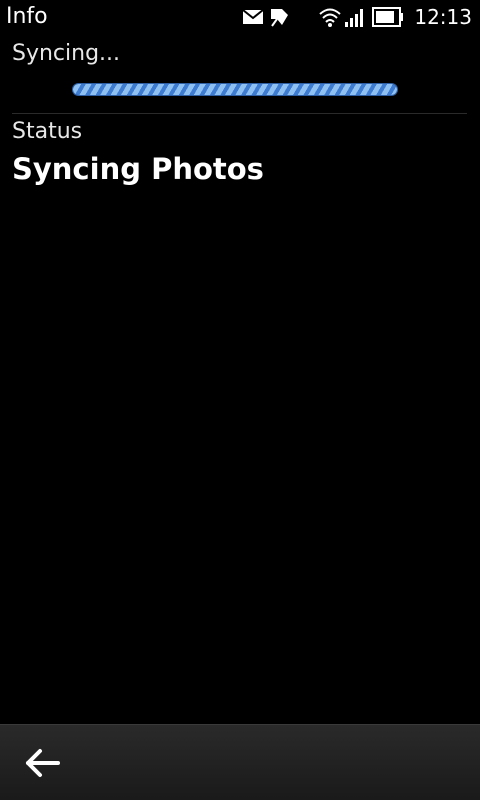 This screenshot has height=800, width=480. Describe the element at coordinates (279, 18) in the screenshot. I see `notification-icon` at that location.